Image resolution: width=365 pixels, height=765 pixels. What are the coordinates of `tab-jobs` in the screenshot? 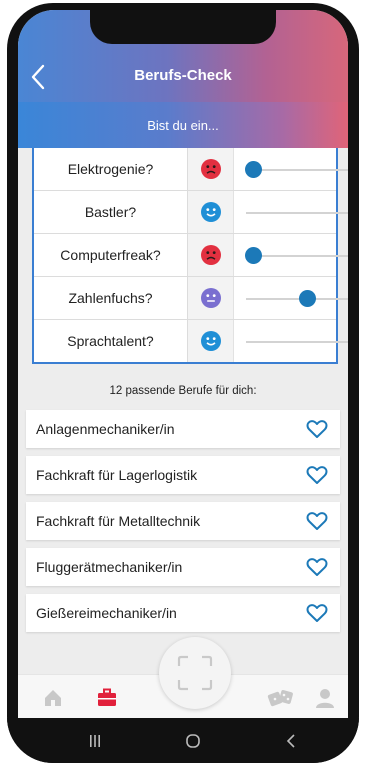 It's located at (107, 698).